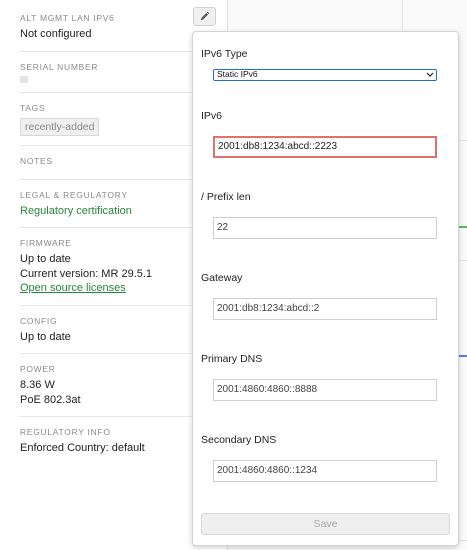 This screenshot has width=467, height=550. Describe the element at coordinates (113, 211) in the screenshot. I see `regulatory-certification-link: Regulatory certification` at that location.